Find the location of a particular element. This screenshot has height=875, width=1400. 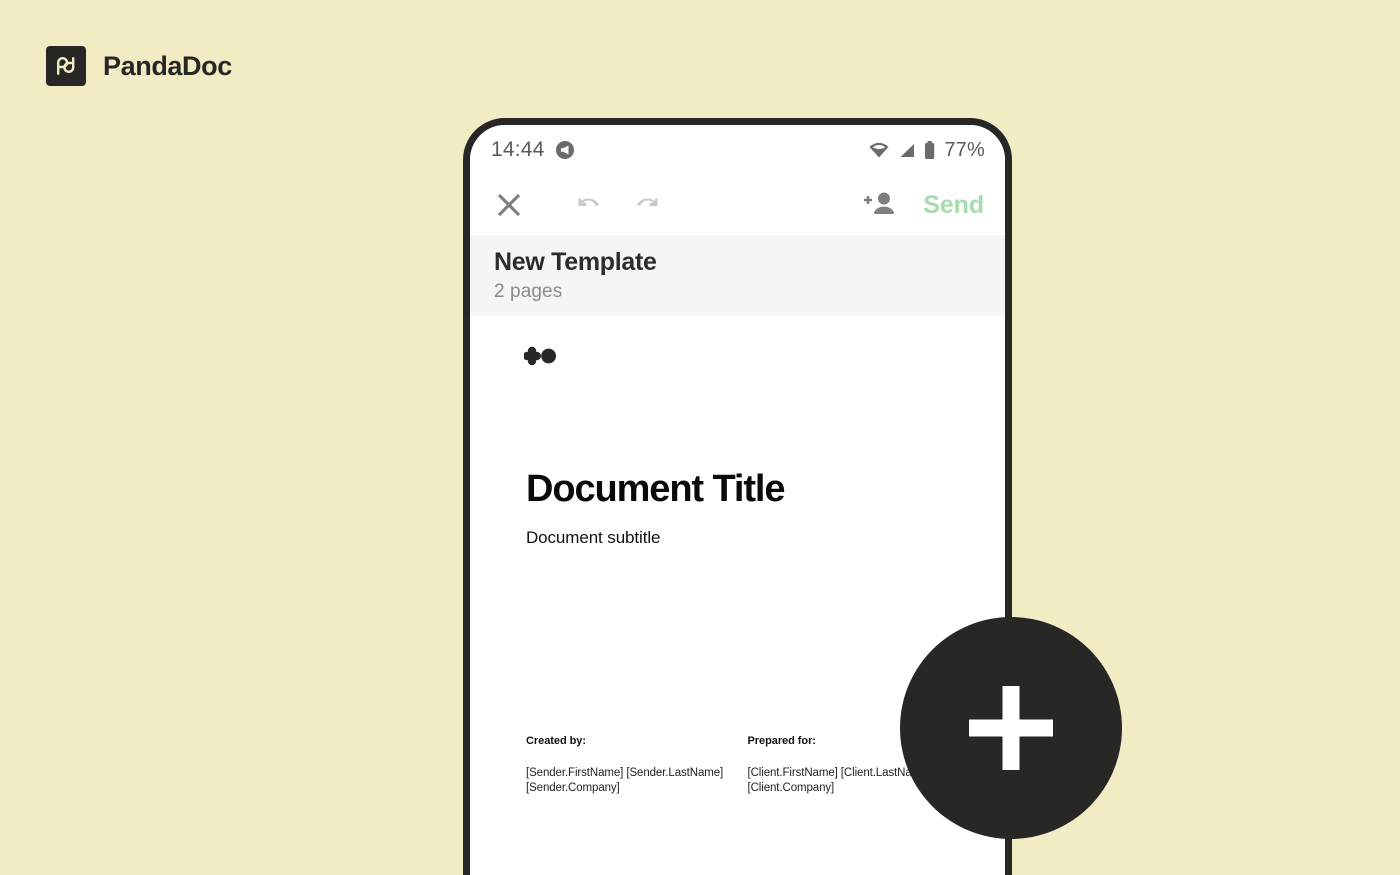

wifi-icon is located at coordinates (879, 150).